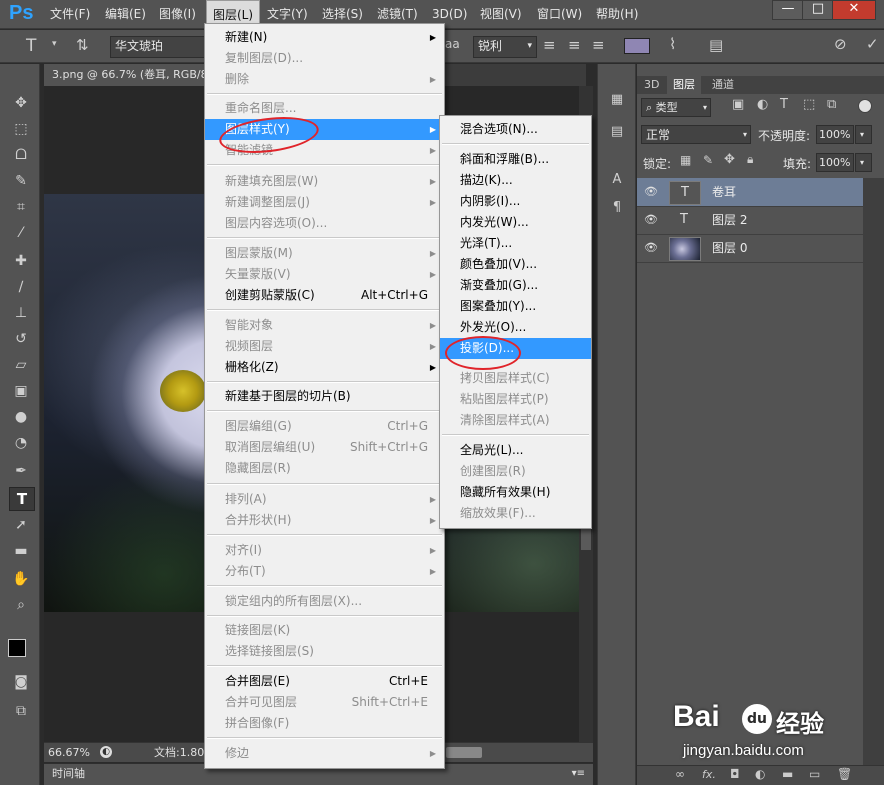 This screenshot has height=785, width=884. What do you see at coordinates (637, 46) in the screenshot?
I see `text-color-swatch` at bounding box center [637, 46].